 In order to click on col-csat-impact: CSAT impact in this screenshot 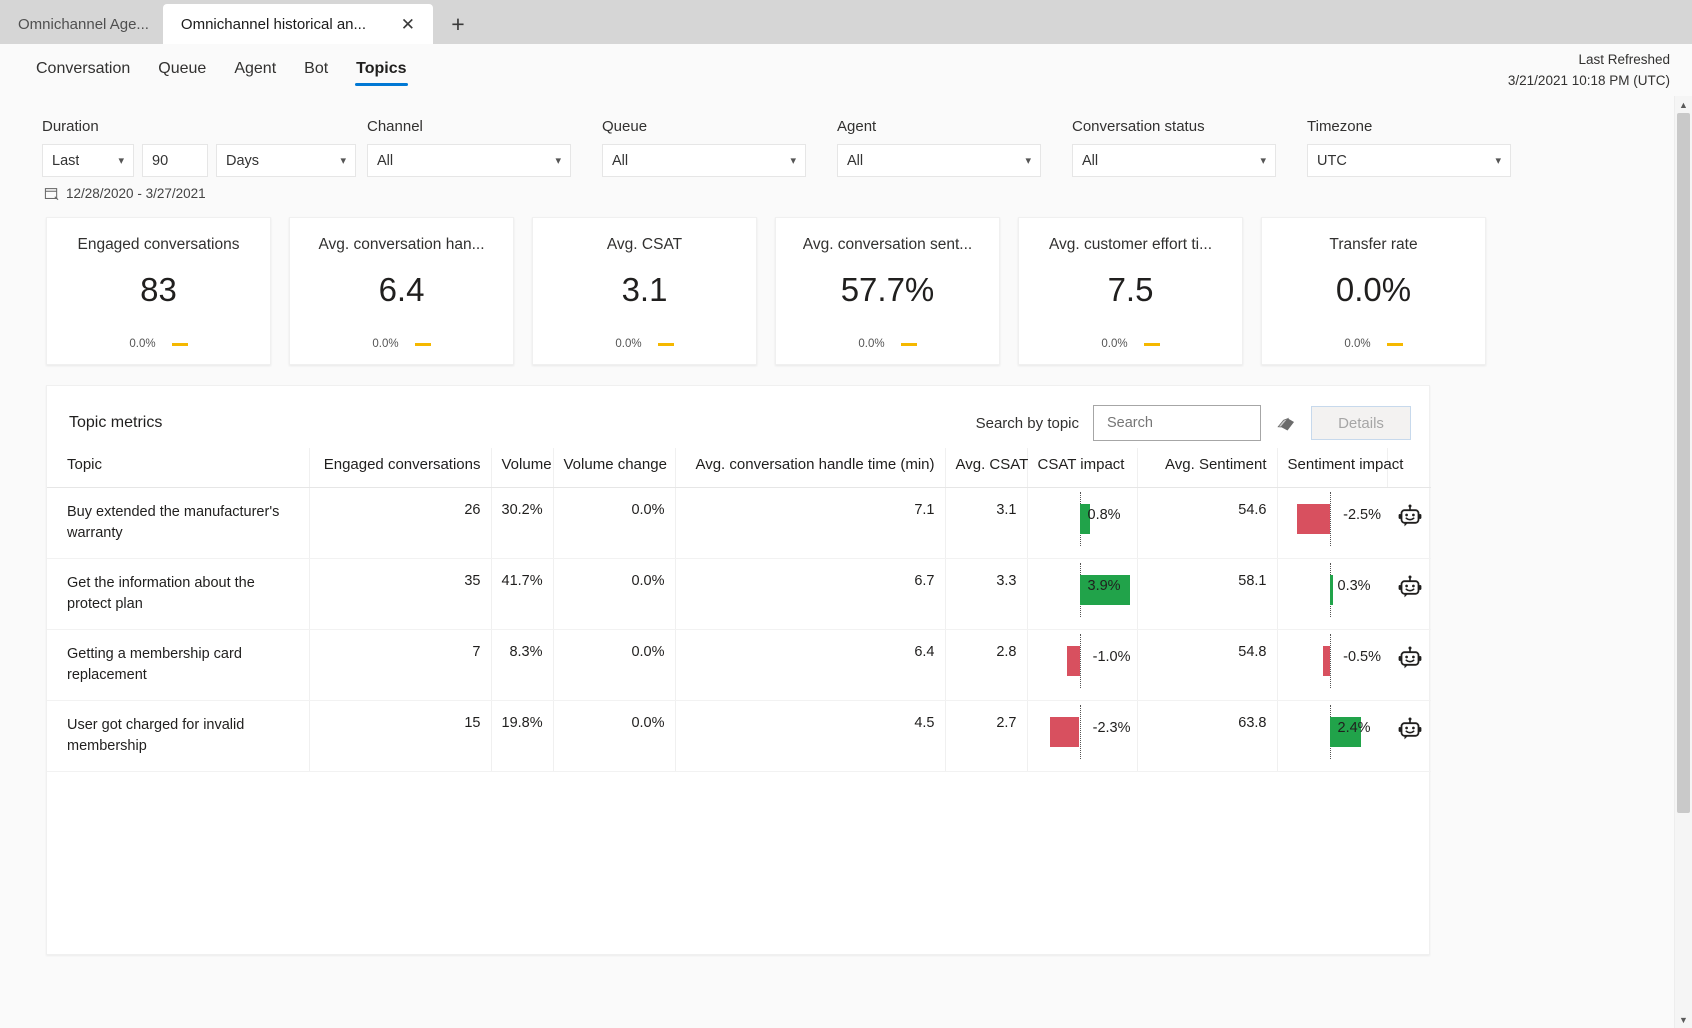, I will do `click(1081, 468)`.